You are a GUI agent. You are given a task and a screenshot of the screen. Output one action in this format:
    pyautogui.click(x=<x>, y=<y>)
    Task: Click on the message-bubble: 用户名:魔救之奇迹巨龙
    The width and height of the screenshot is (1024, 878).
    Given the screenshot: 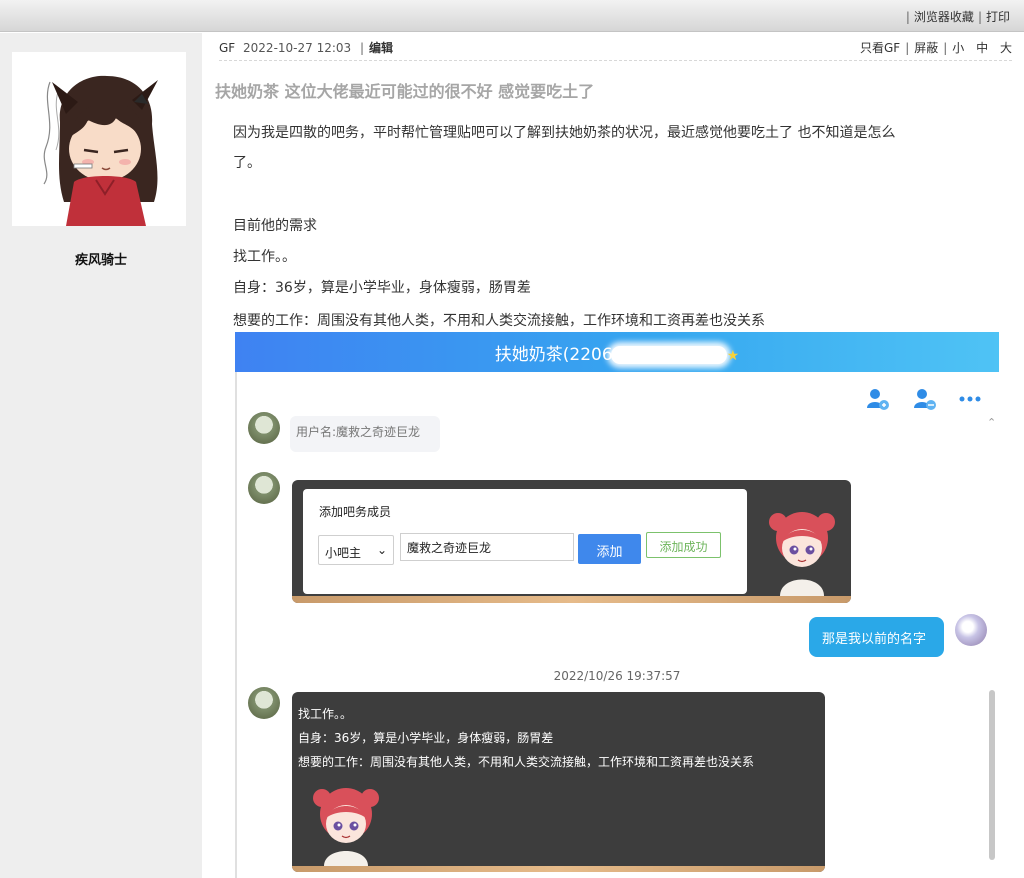 What is the action you would take?
    pyautogui.click(x=365, y=434)
    